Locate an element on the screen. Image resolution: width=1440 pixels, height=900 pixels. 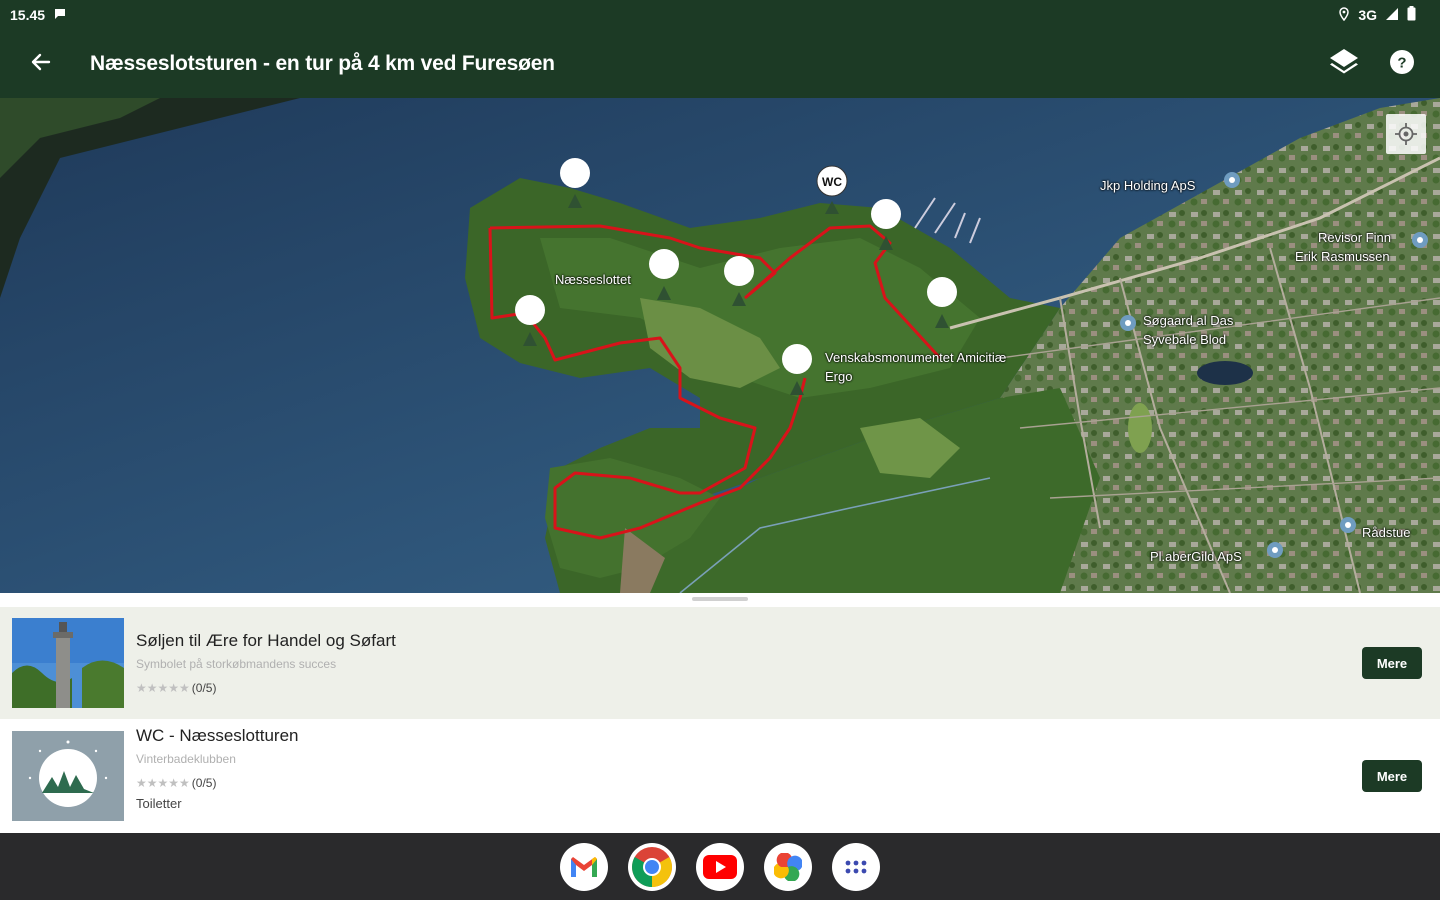
poi-title: WC - Næsseslotturen is located at coordinates (217, 735).